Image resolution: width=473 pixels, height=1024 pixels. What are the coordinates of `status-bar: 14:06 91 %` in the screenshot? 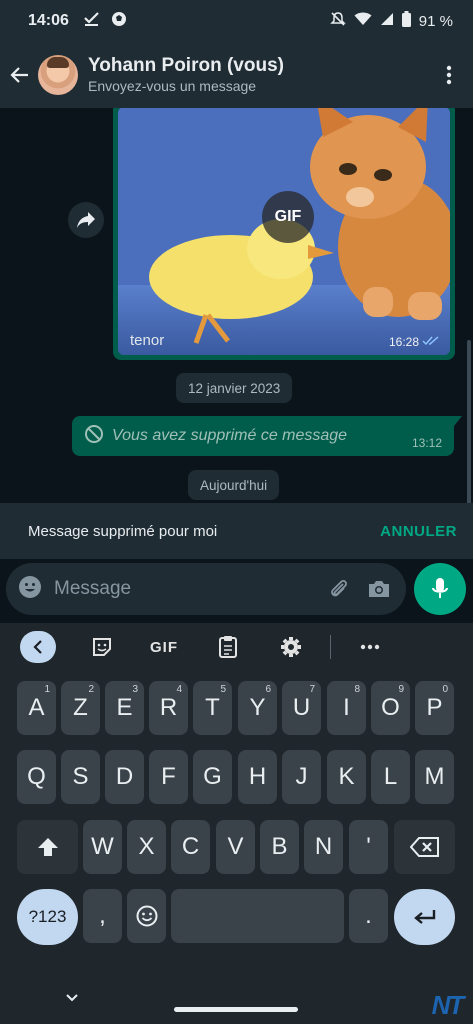 It's located at (236, 21).